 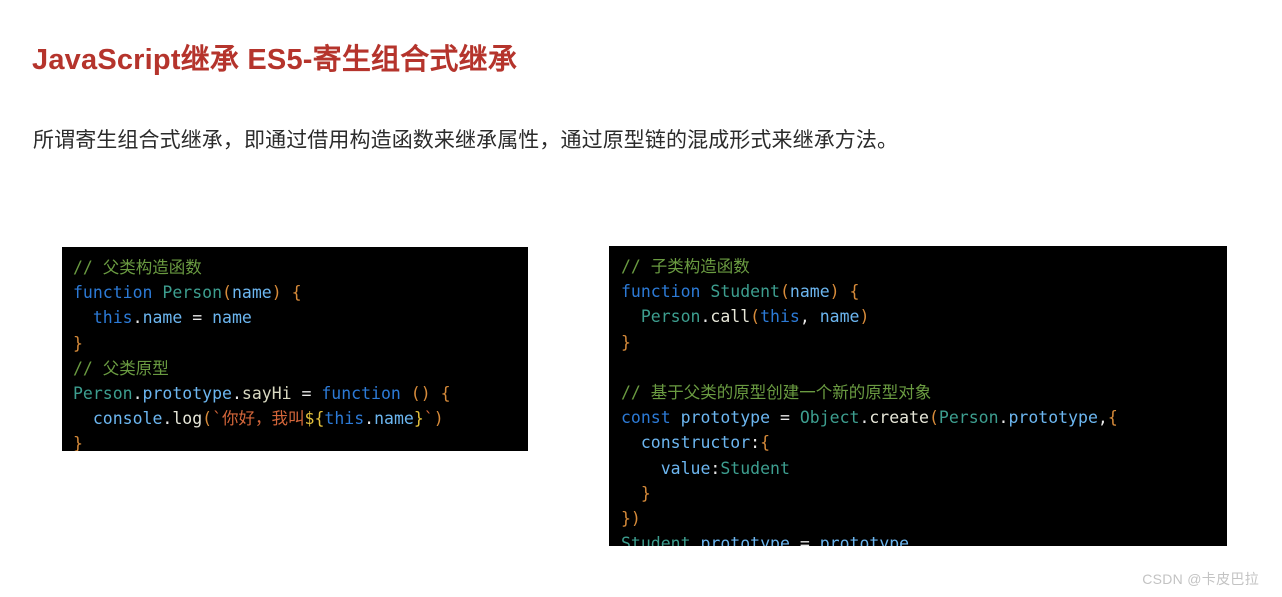 What do you see at coordinates (275, 60) in the screenshot?
I see `page-title: JavaScript继承 ES5-寄生组合式继承` at bounding box center [275, 60].